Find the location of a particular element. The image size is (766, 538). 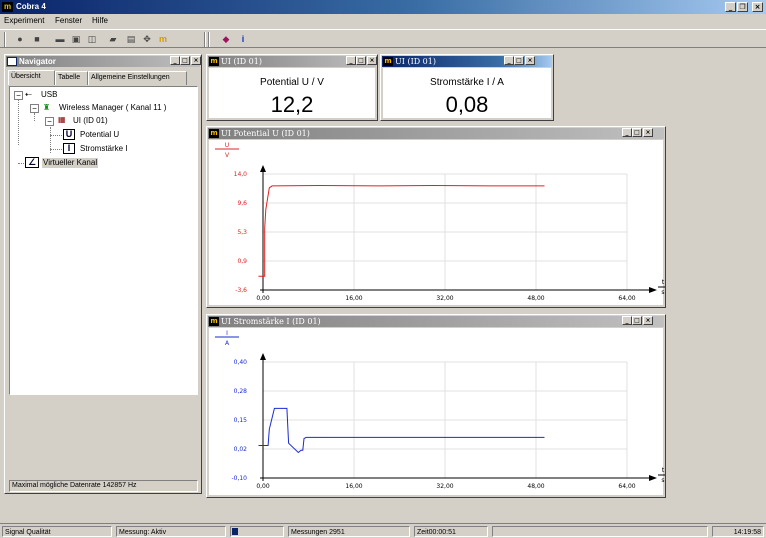

display-potential-maximize-icon: □ is located at coordinates (361, 60).